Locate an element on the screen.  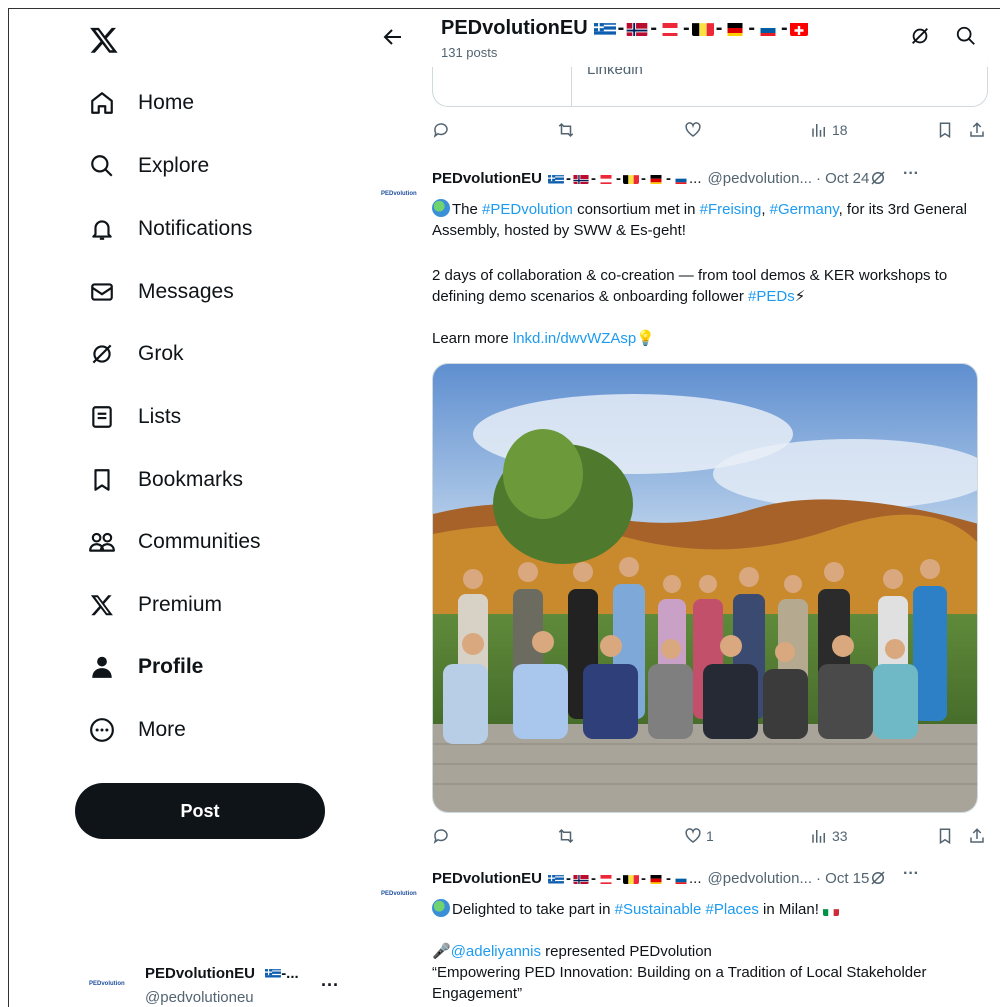
nav-profile: Profile is located at coordinates (151, 667).